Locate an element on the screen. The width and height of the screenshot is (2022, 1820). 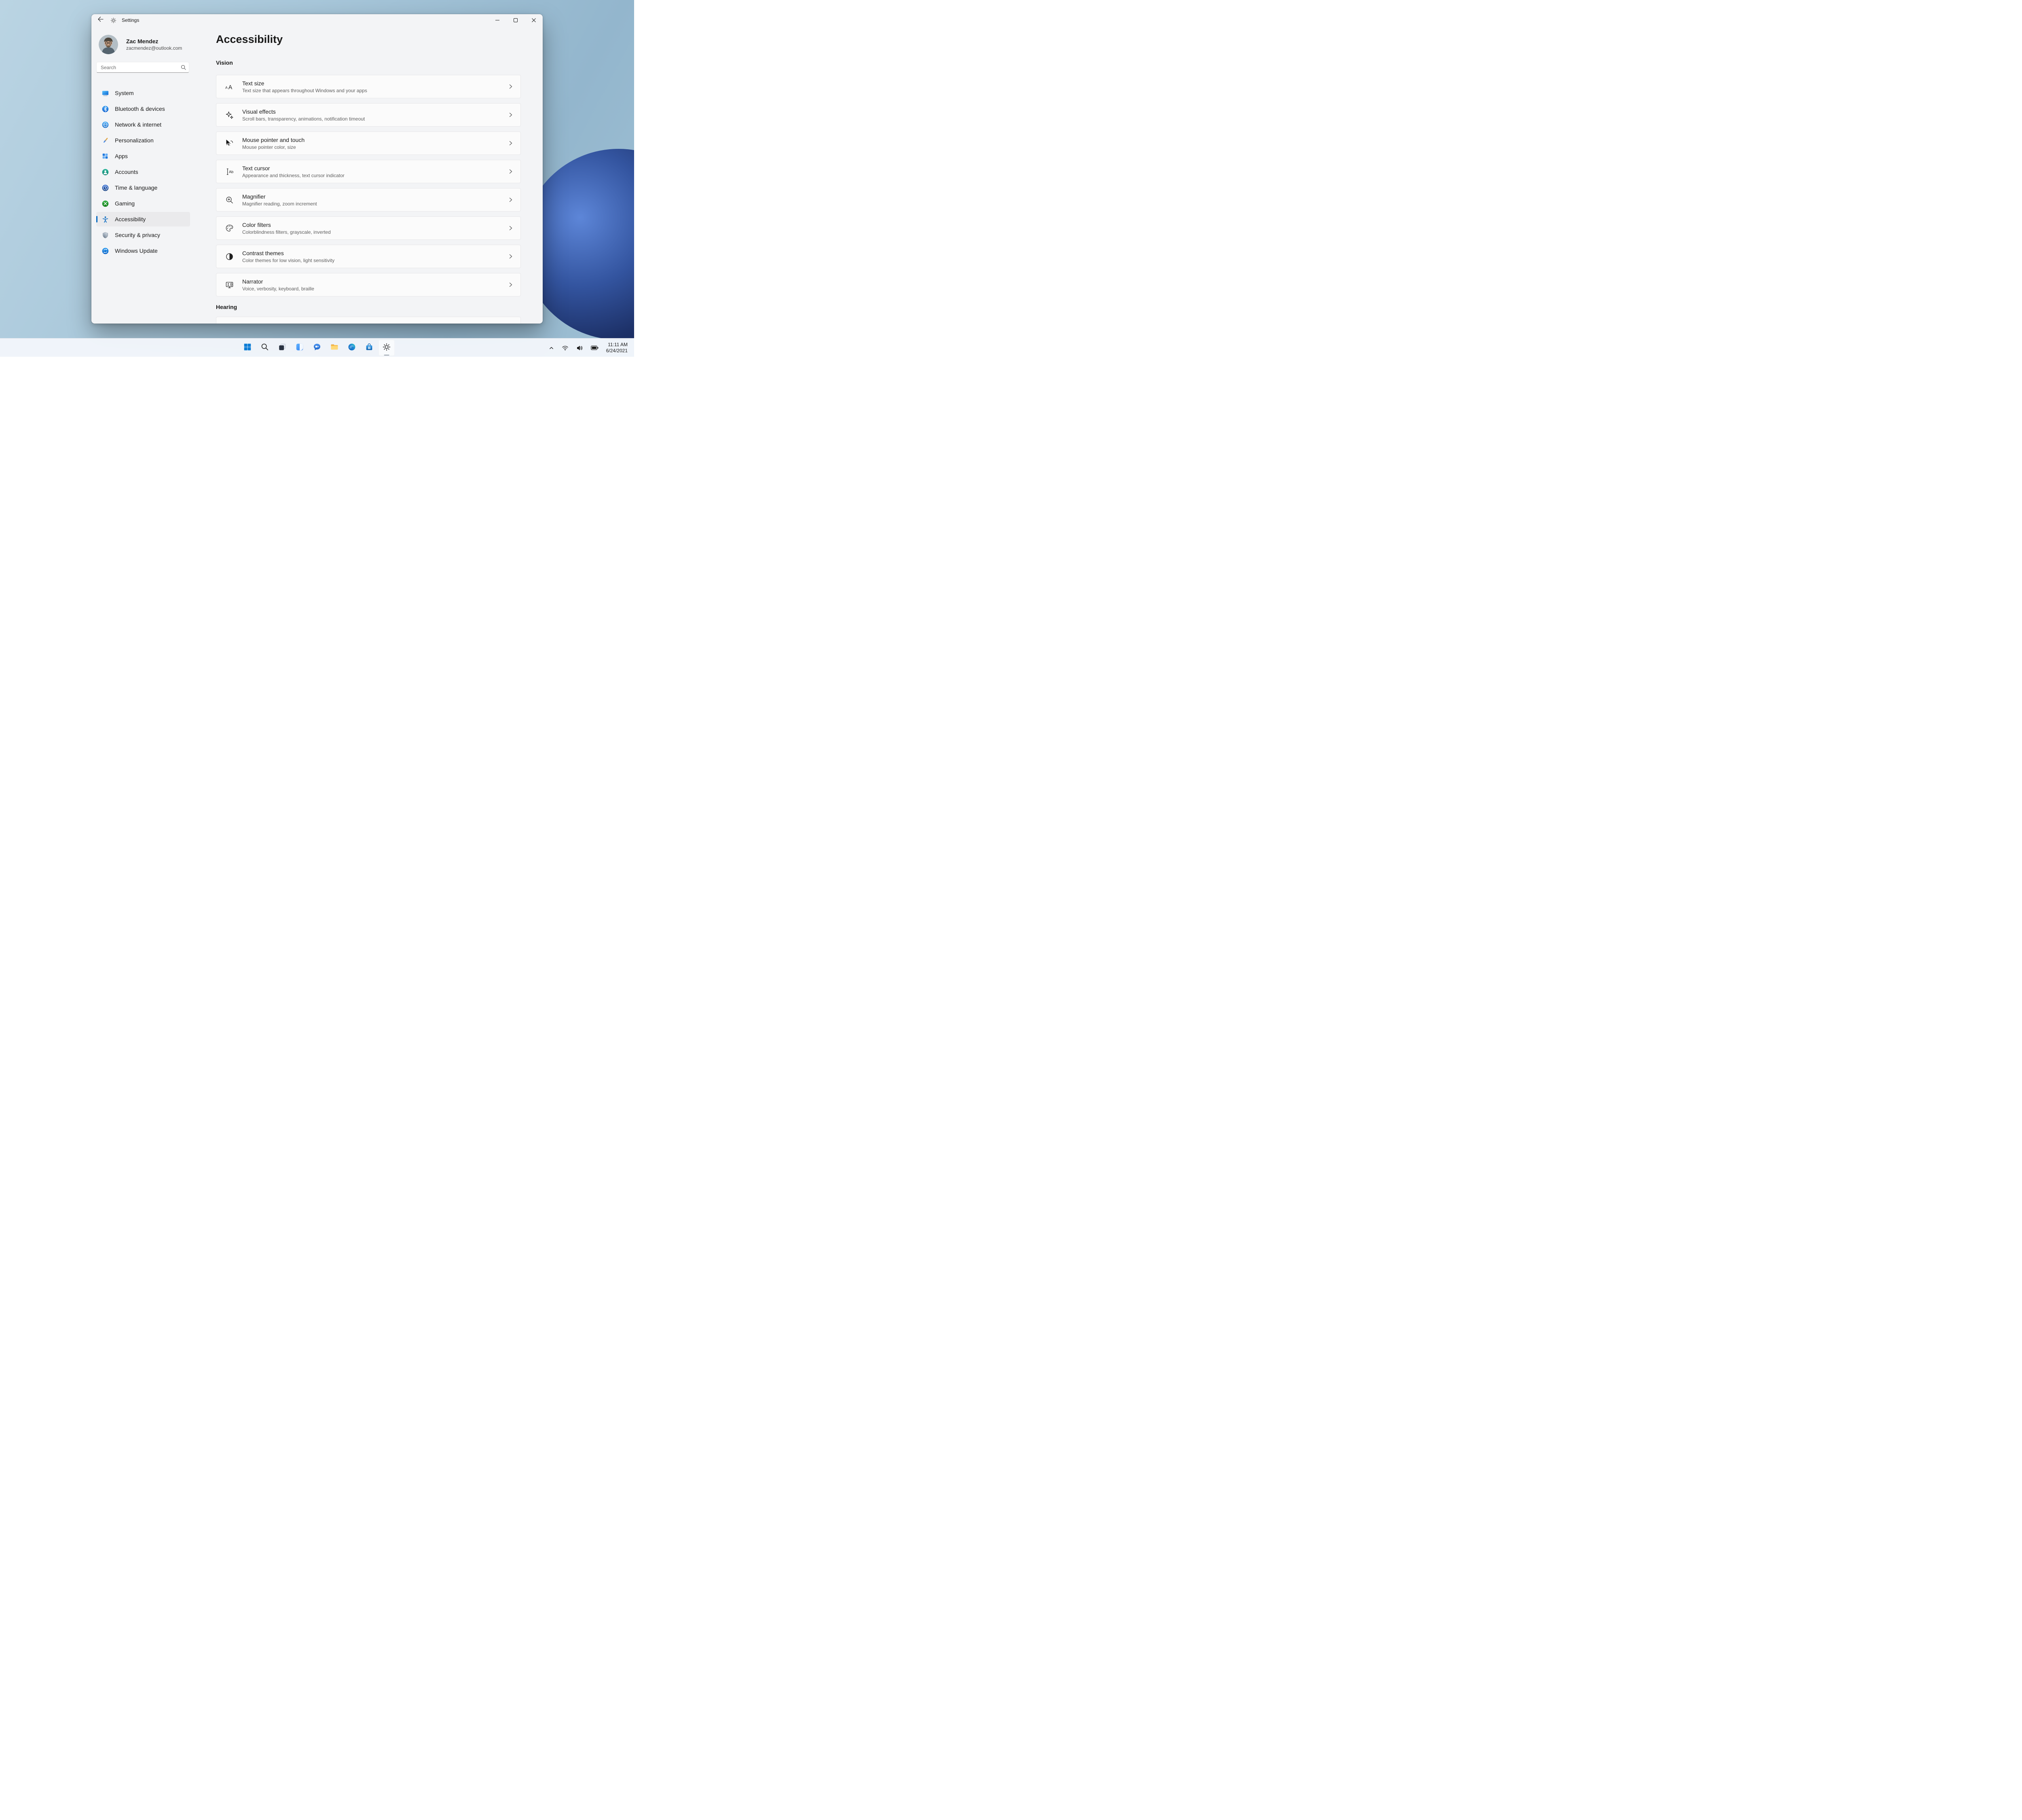
sidebar-item-accessibility: Accessibility is located at coordinates (143, 219).